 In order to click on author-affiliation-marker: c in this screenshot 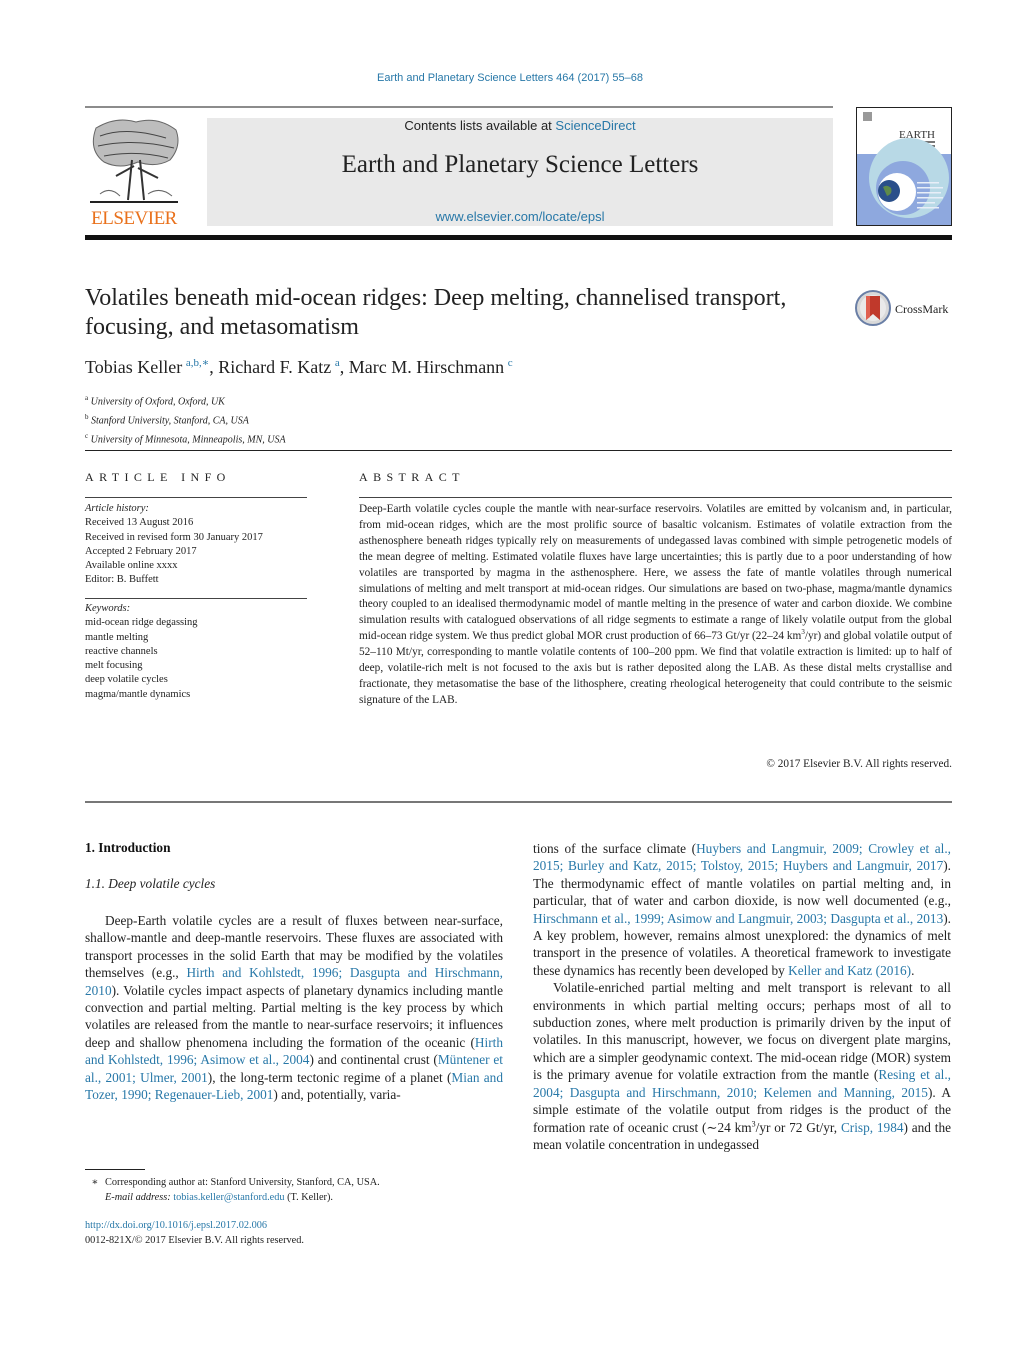, I will do `click(510, 363)`.